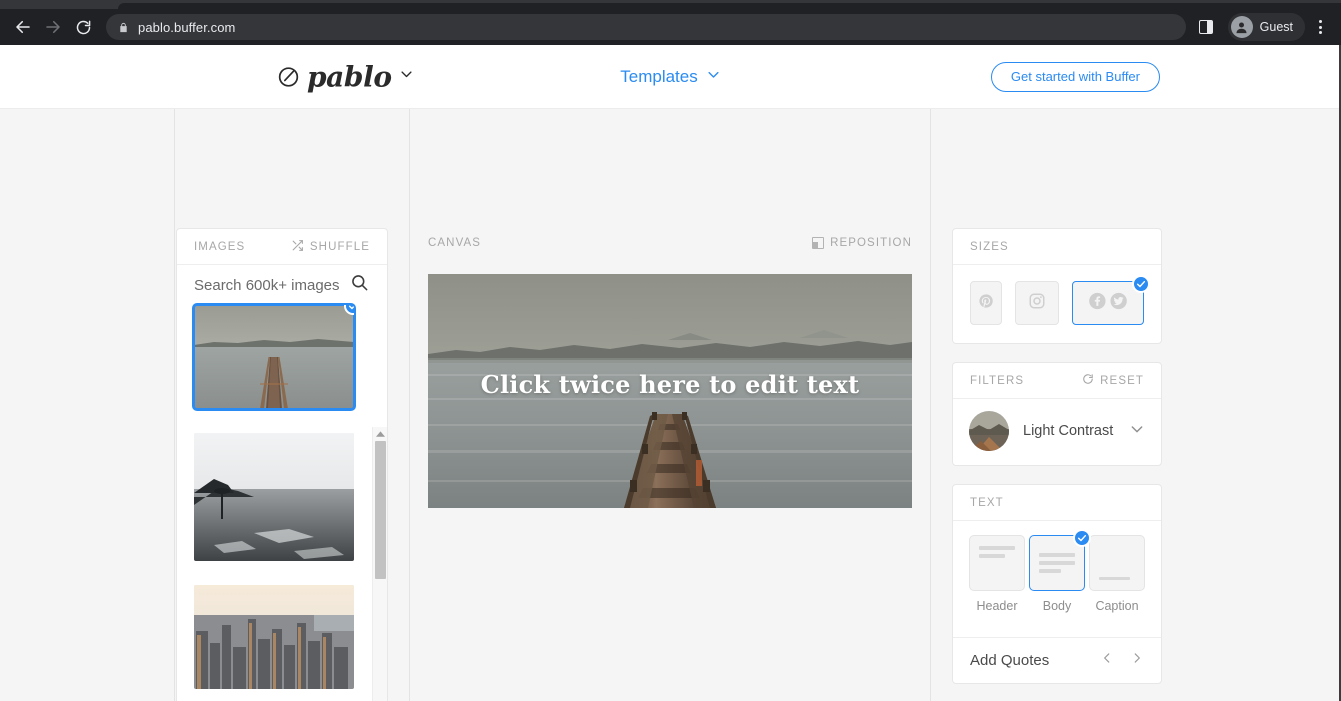 Image resolution: width=1341 pixels, height=701 pixels. What do you see at coordinates (1122, 380) in the screenshot?
I see `filters-reset-label: RESET` at bounding box center [1122, 380].